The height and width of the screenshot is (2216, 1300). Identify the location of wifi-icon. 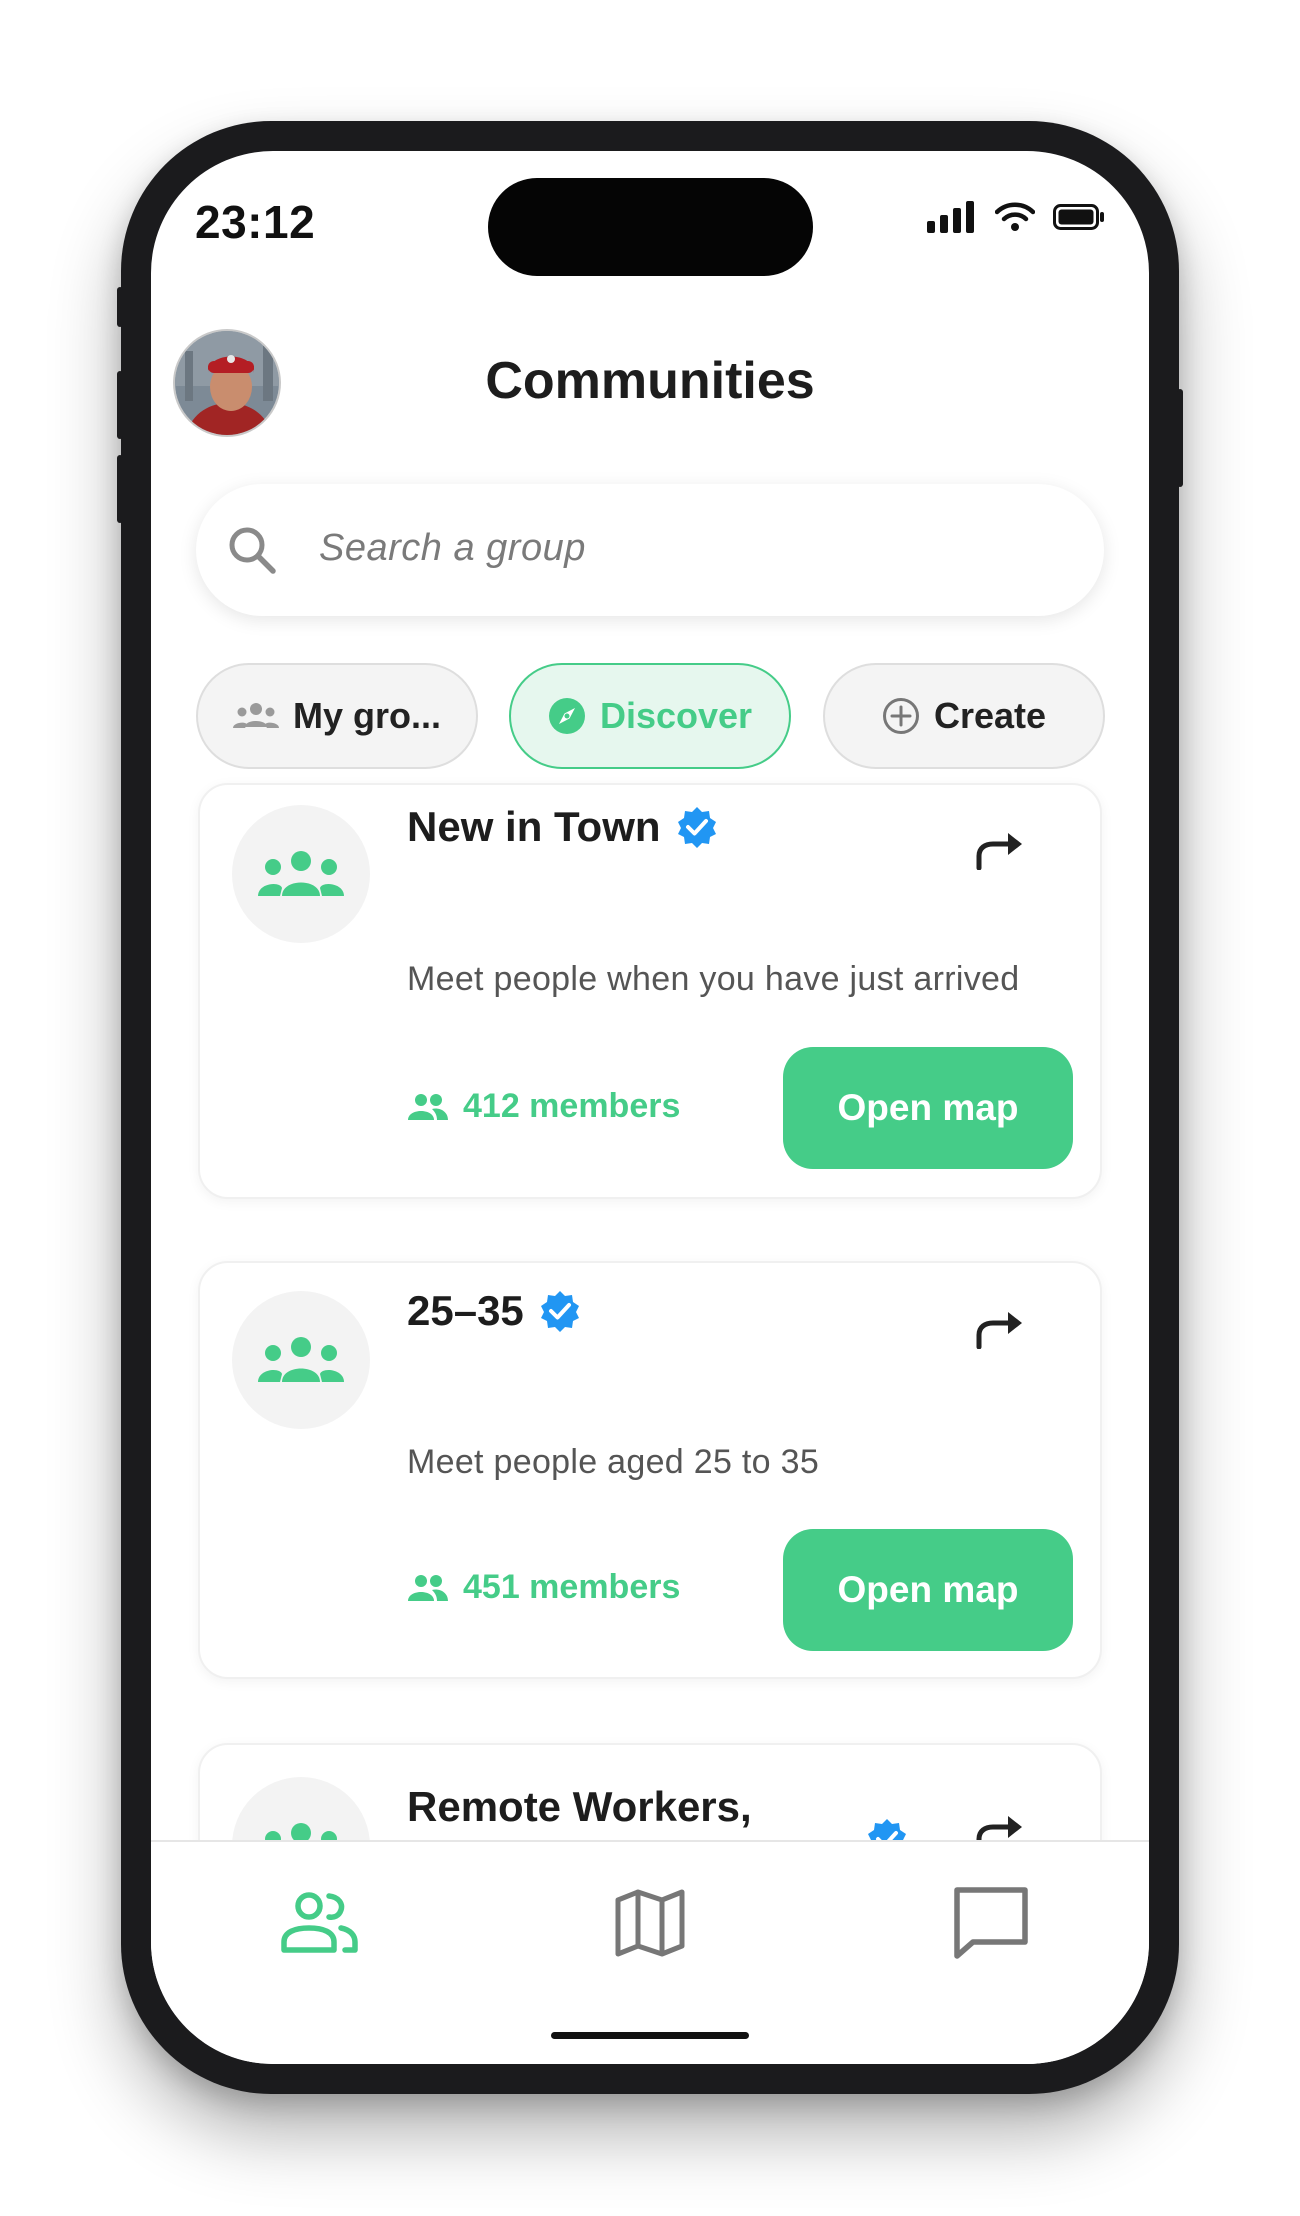
(1015, 216).